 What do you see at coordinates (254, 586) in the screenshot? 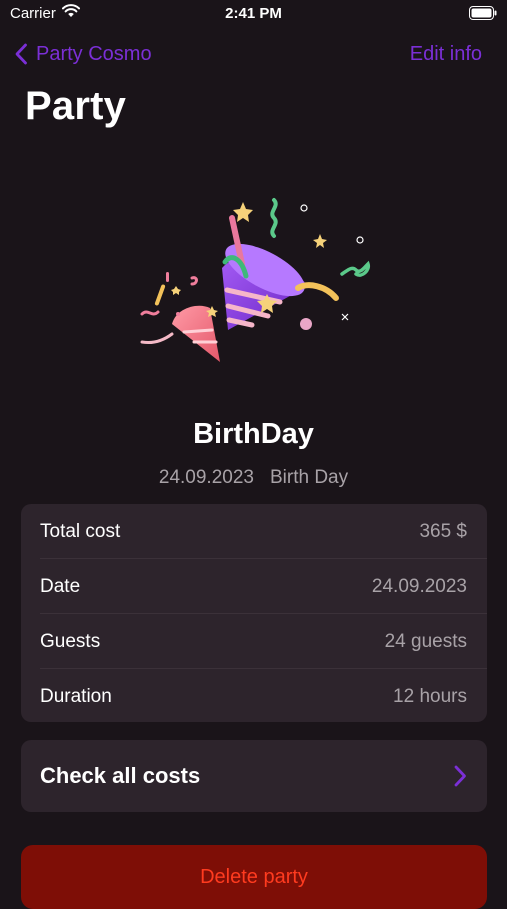
I see `date-row: Date 24.09.2023` at bounding box center [254, 586].